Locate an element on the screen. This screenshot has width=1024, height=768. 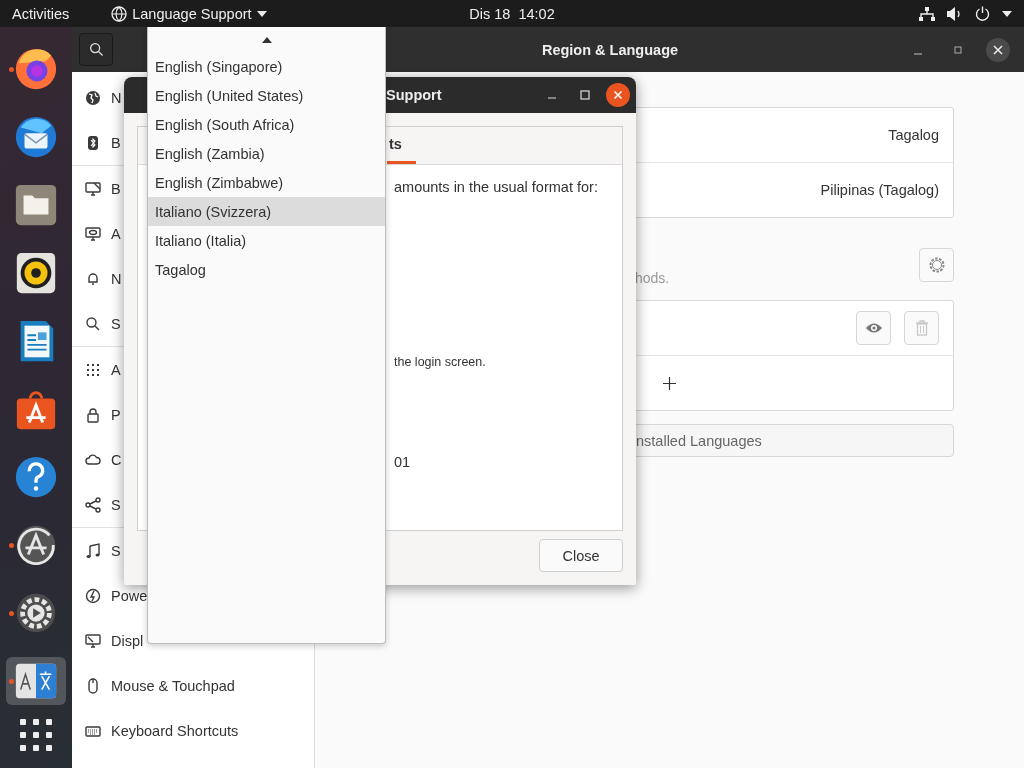
sidebar-label: Powe is located at coordinates (129, 595).